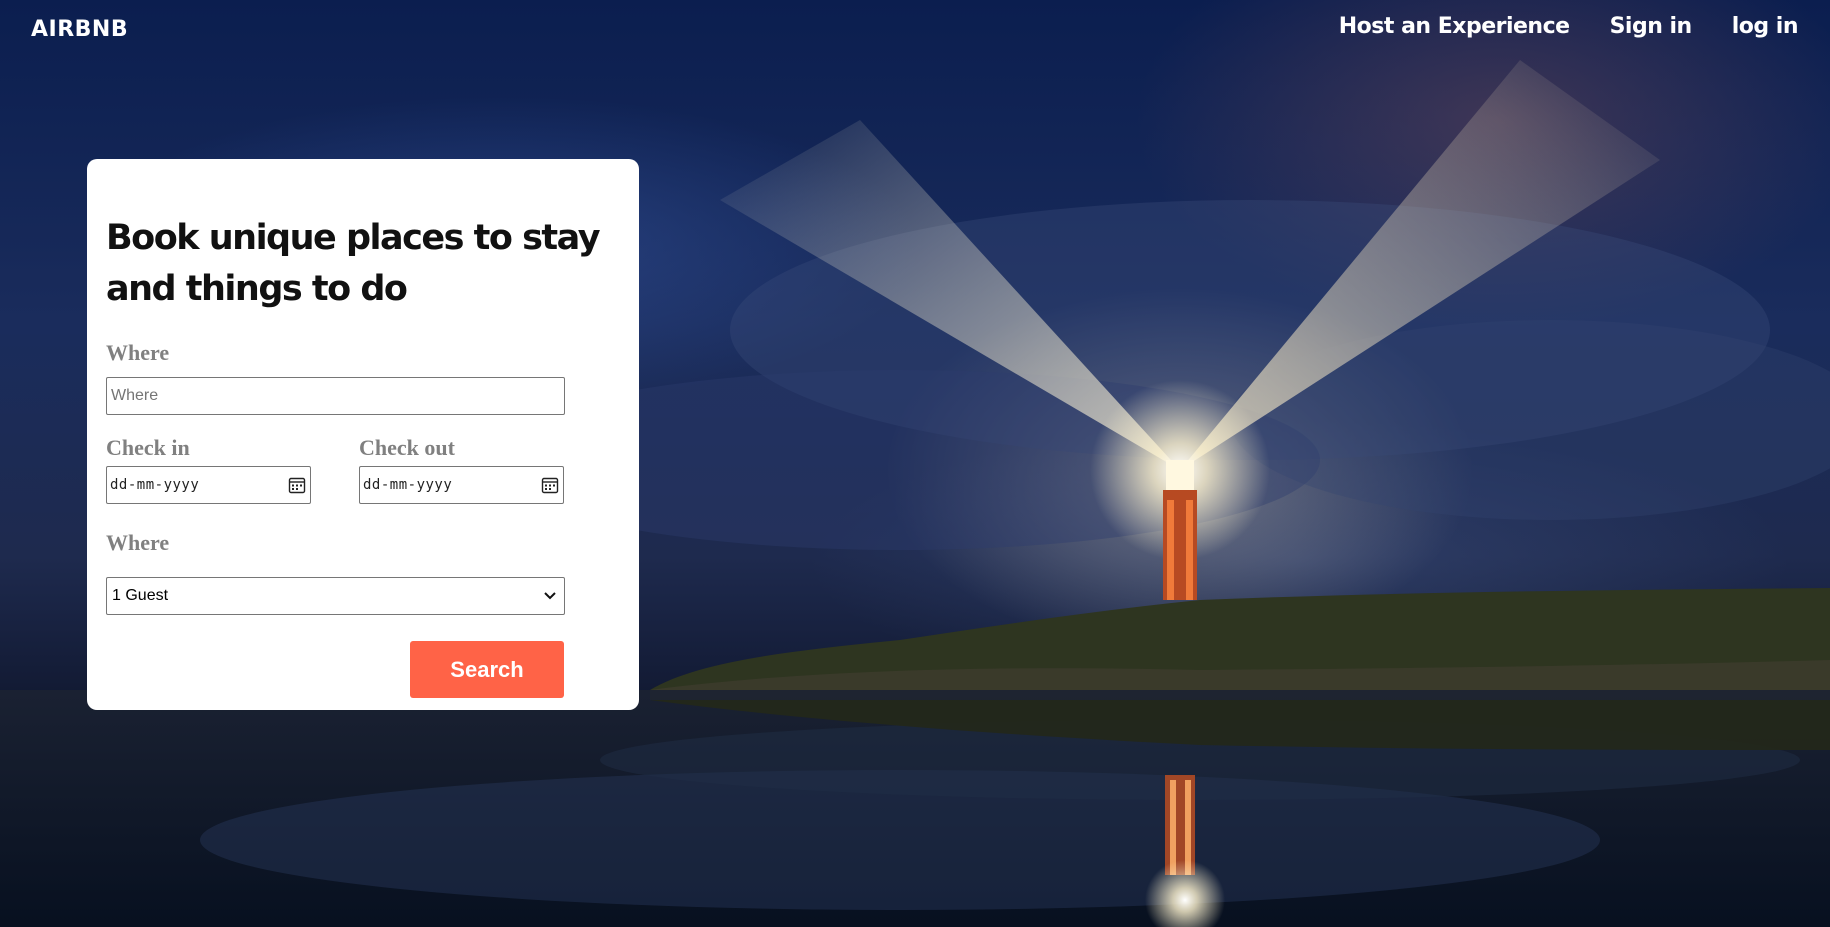  I want to click on where-input: Where, so click(335, 396).